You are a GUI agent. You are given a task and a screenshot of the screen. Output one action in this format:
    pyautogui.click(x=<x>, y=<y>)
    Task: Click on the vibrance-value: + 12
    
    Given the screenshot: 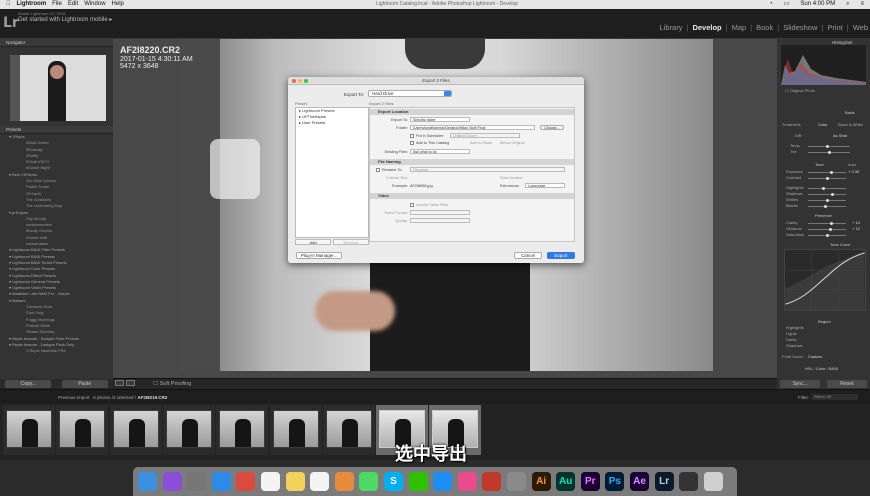 What is the action you would take?
    pyautogui.click(x=856, y=228)
    